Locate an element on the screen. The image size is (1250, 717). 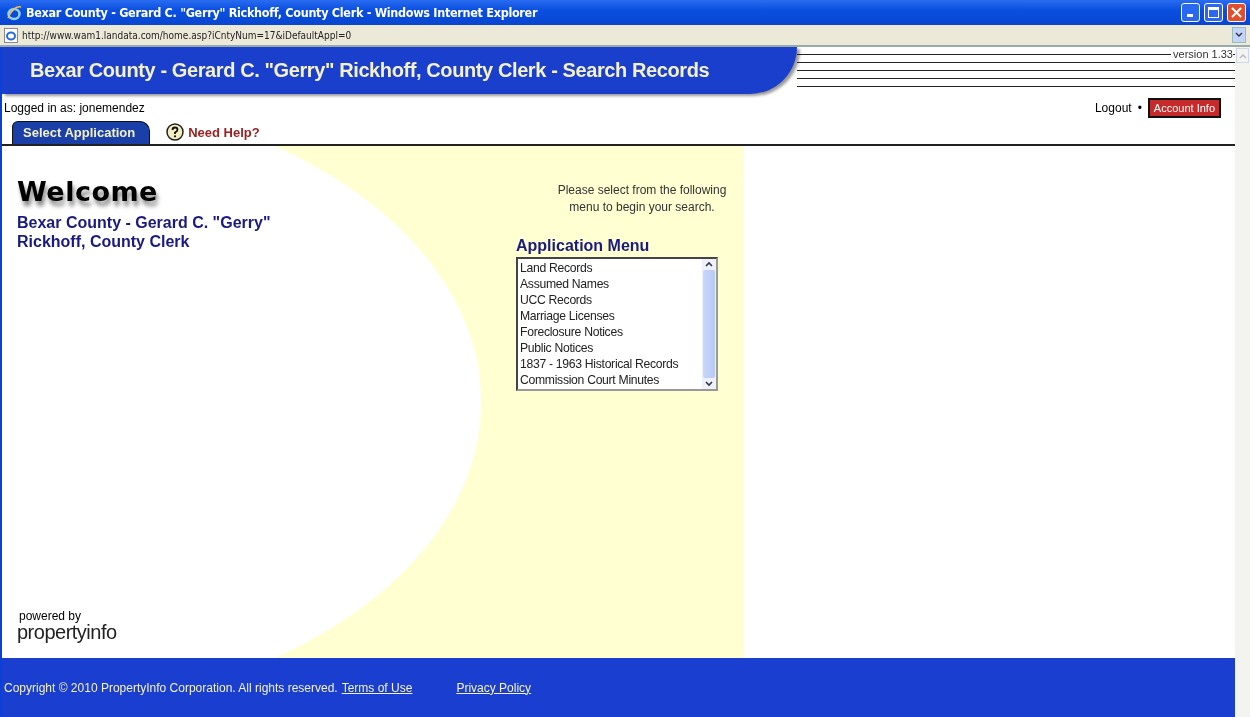
menu-heading: Application Menu is located at coordinates (583, 246).